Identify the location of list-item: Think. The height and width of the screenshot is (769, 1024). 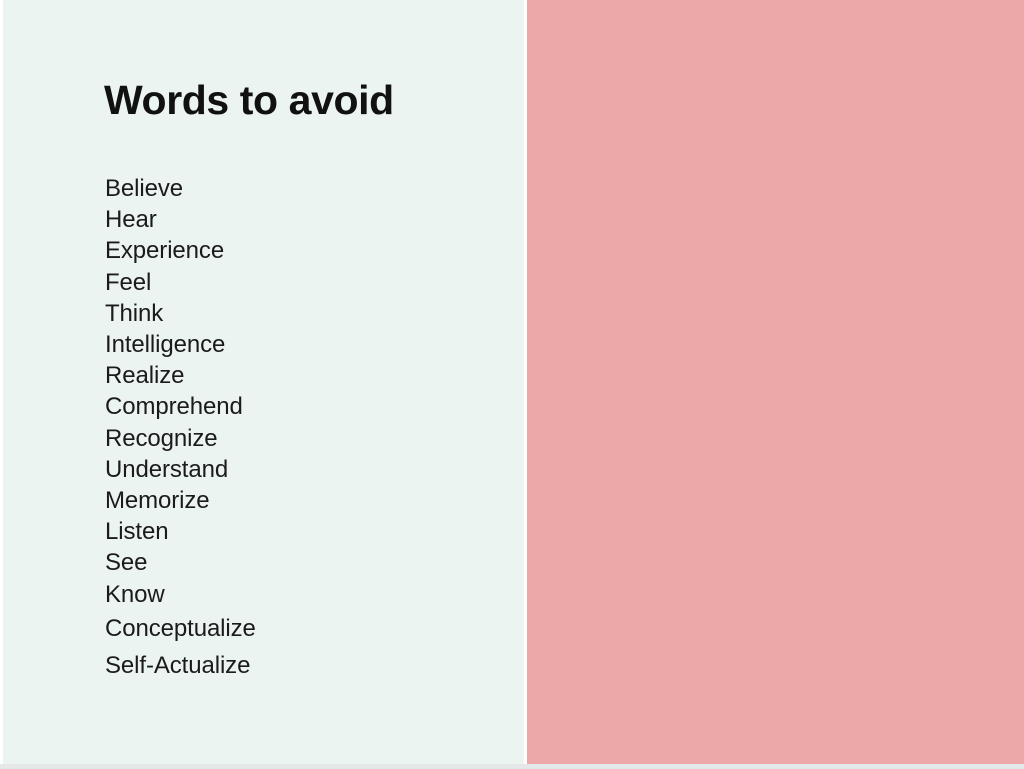
(134, 313).